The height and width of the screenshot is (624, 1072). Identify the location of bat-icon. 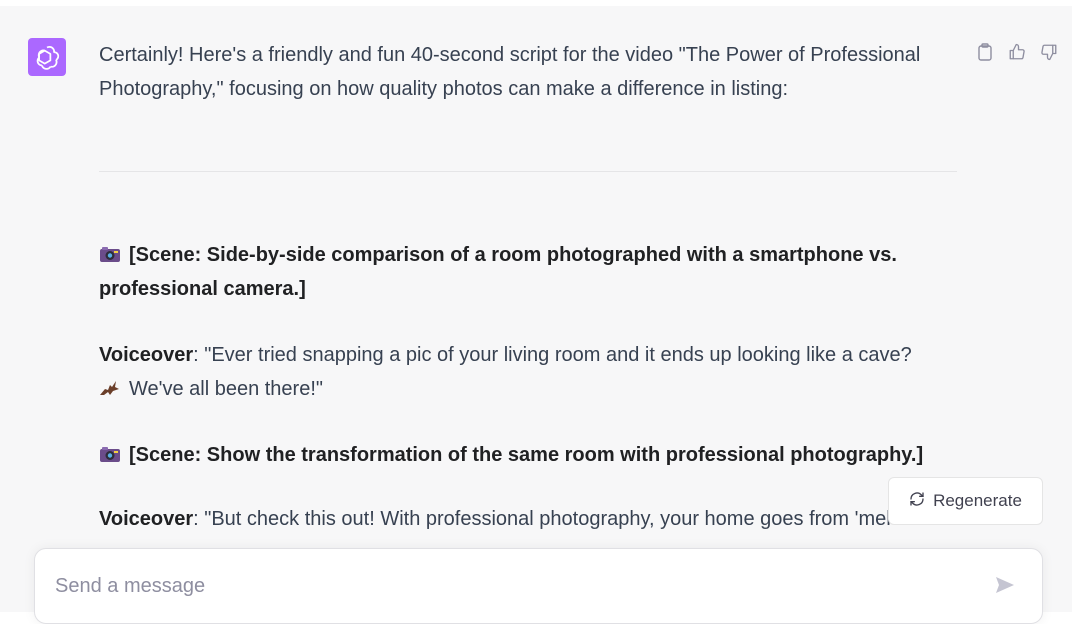
(110, 384).